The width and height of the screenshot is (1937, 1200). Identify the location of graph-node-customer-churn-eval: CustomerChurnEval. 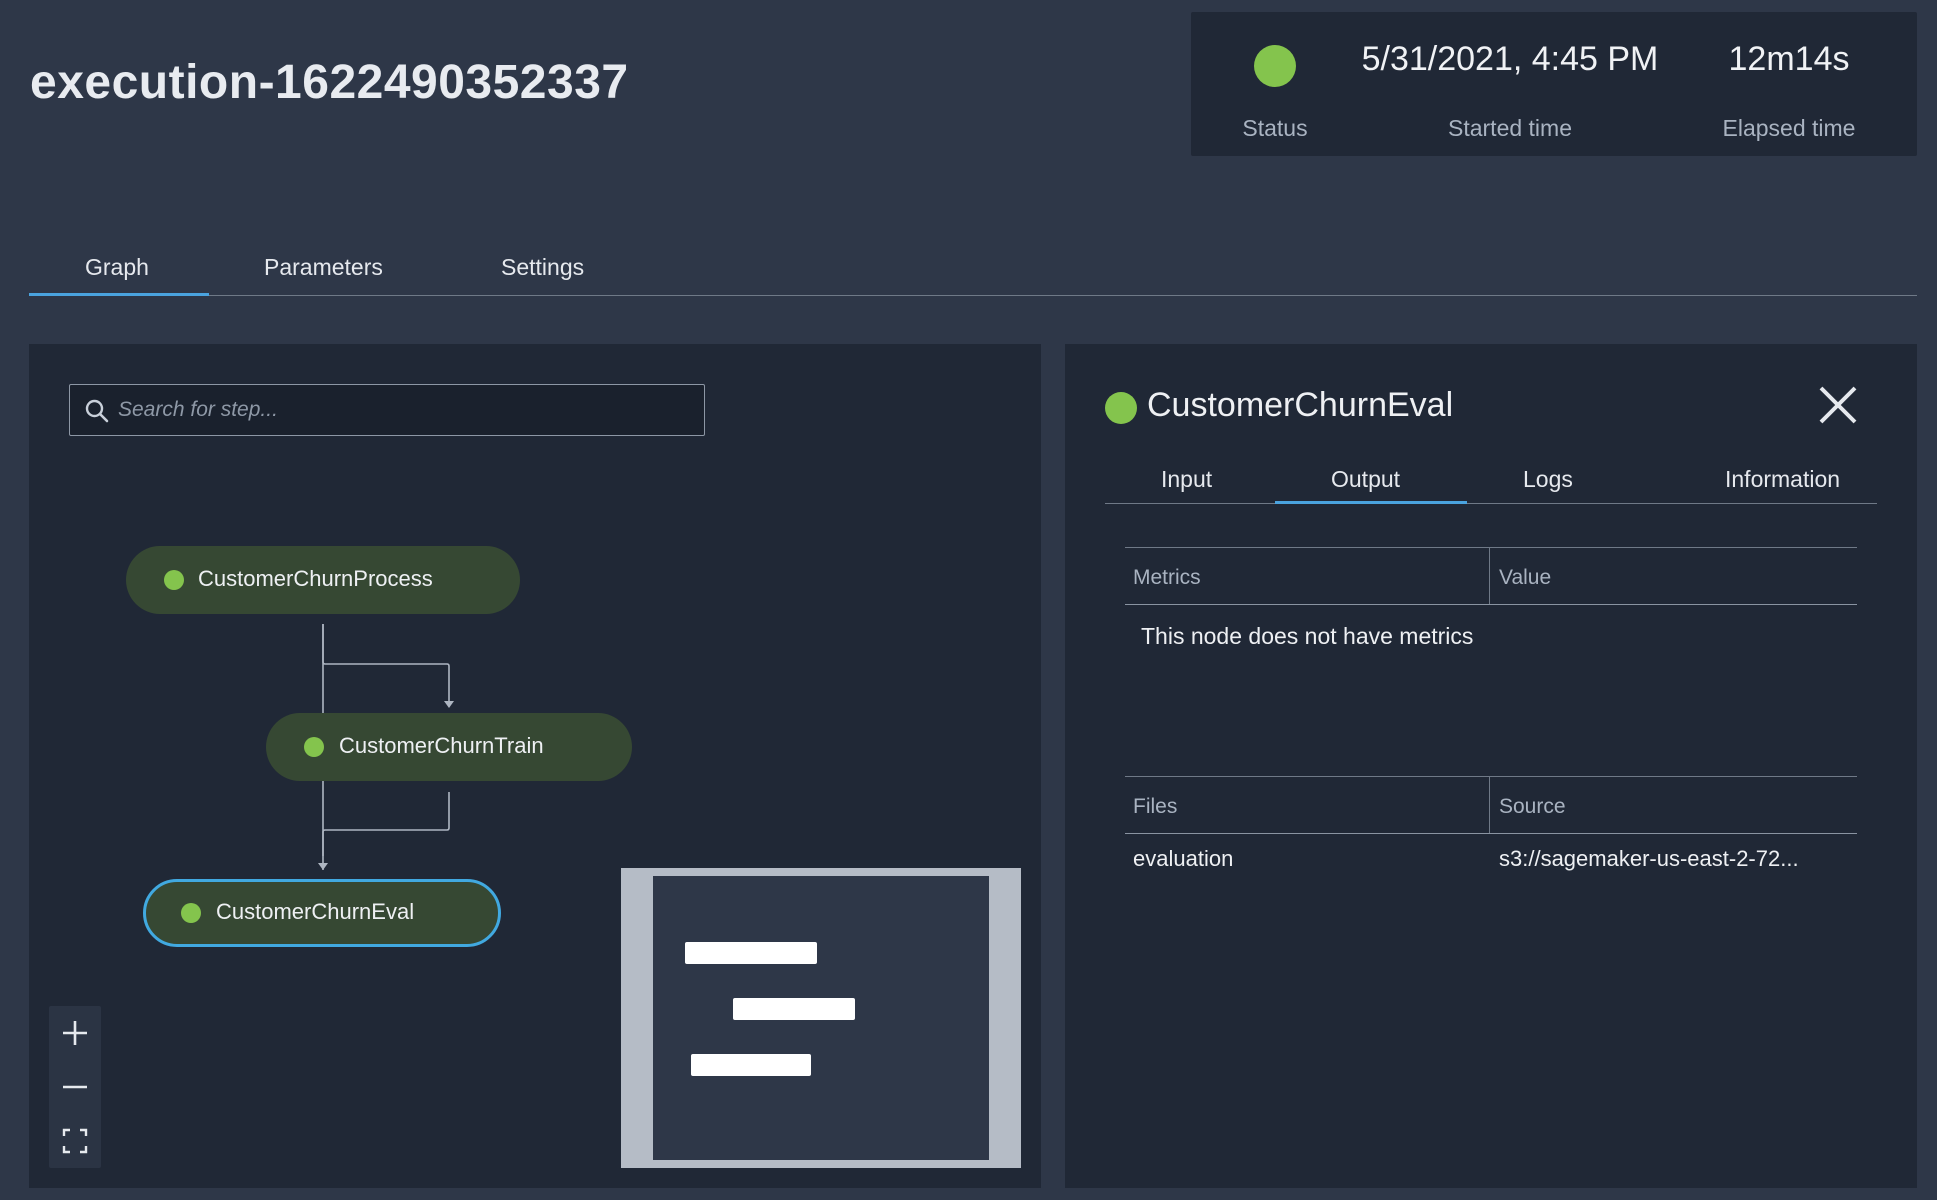
(322, 913).